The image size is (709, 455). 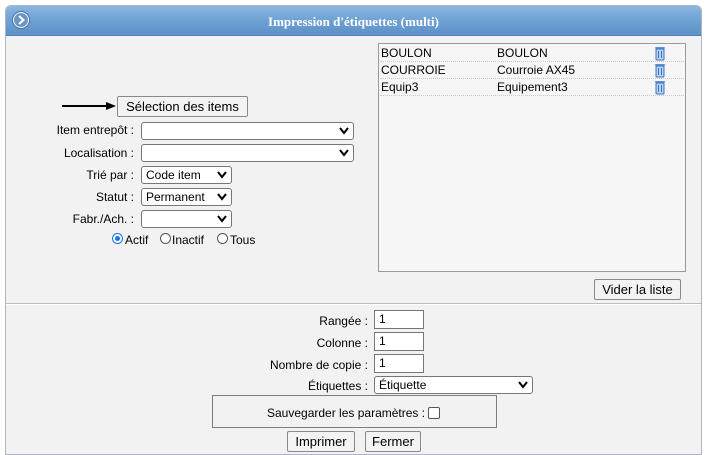 I want to click on location-select, so click(x=247, y=153).